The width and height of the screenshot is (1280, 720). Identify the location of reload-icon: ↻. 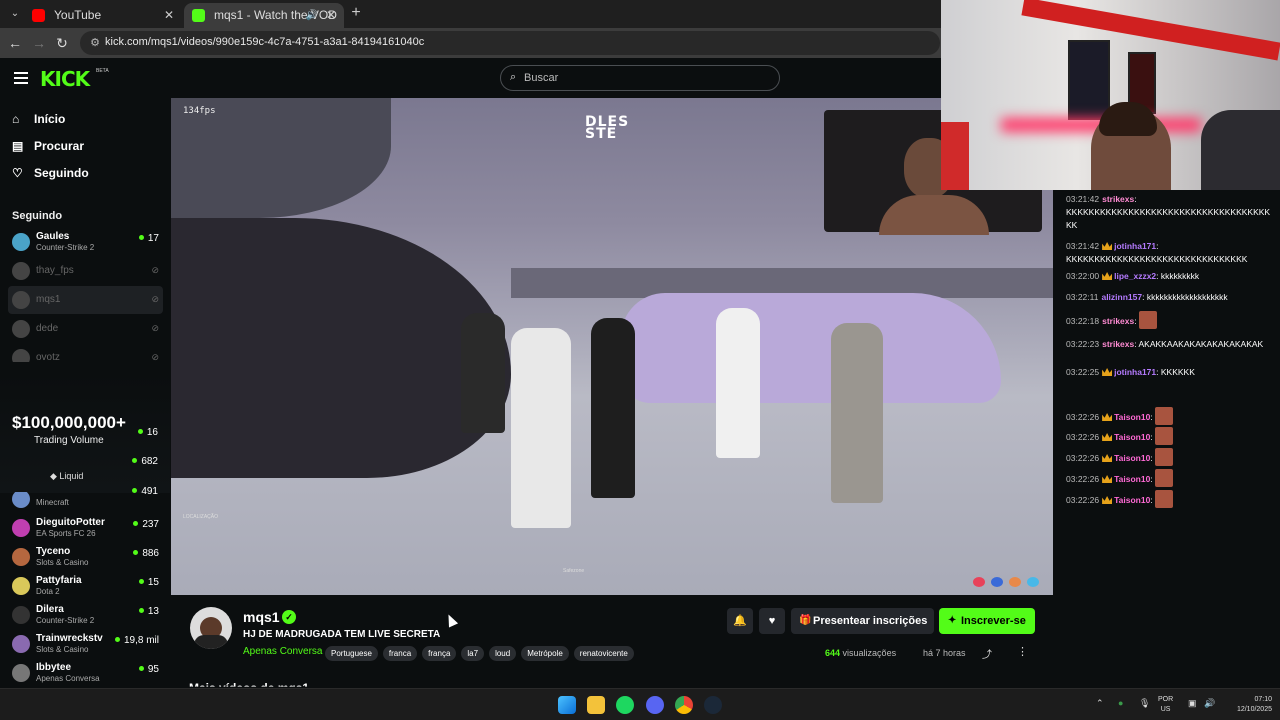
(62, 43).